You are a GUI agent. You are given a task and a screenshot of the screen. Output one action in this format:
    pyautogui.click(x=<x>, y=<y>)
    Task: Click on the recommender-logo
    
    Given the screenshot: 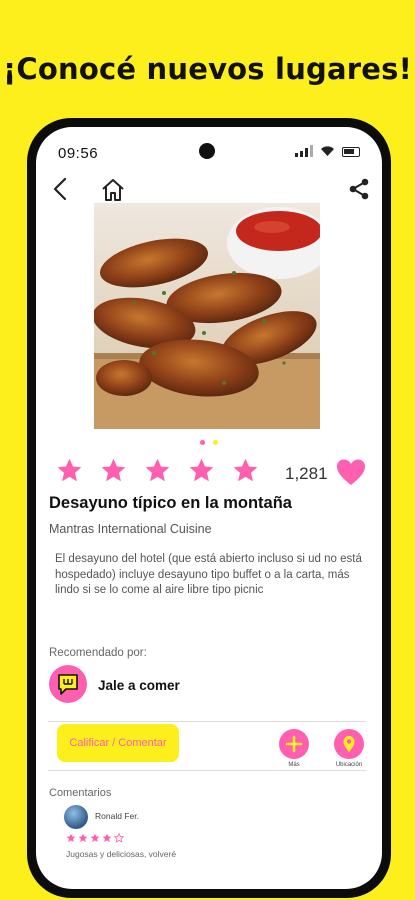 What is the action you would take?
    pyautogui.click(x=68, y=684)
    